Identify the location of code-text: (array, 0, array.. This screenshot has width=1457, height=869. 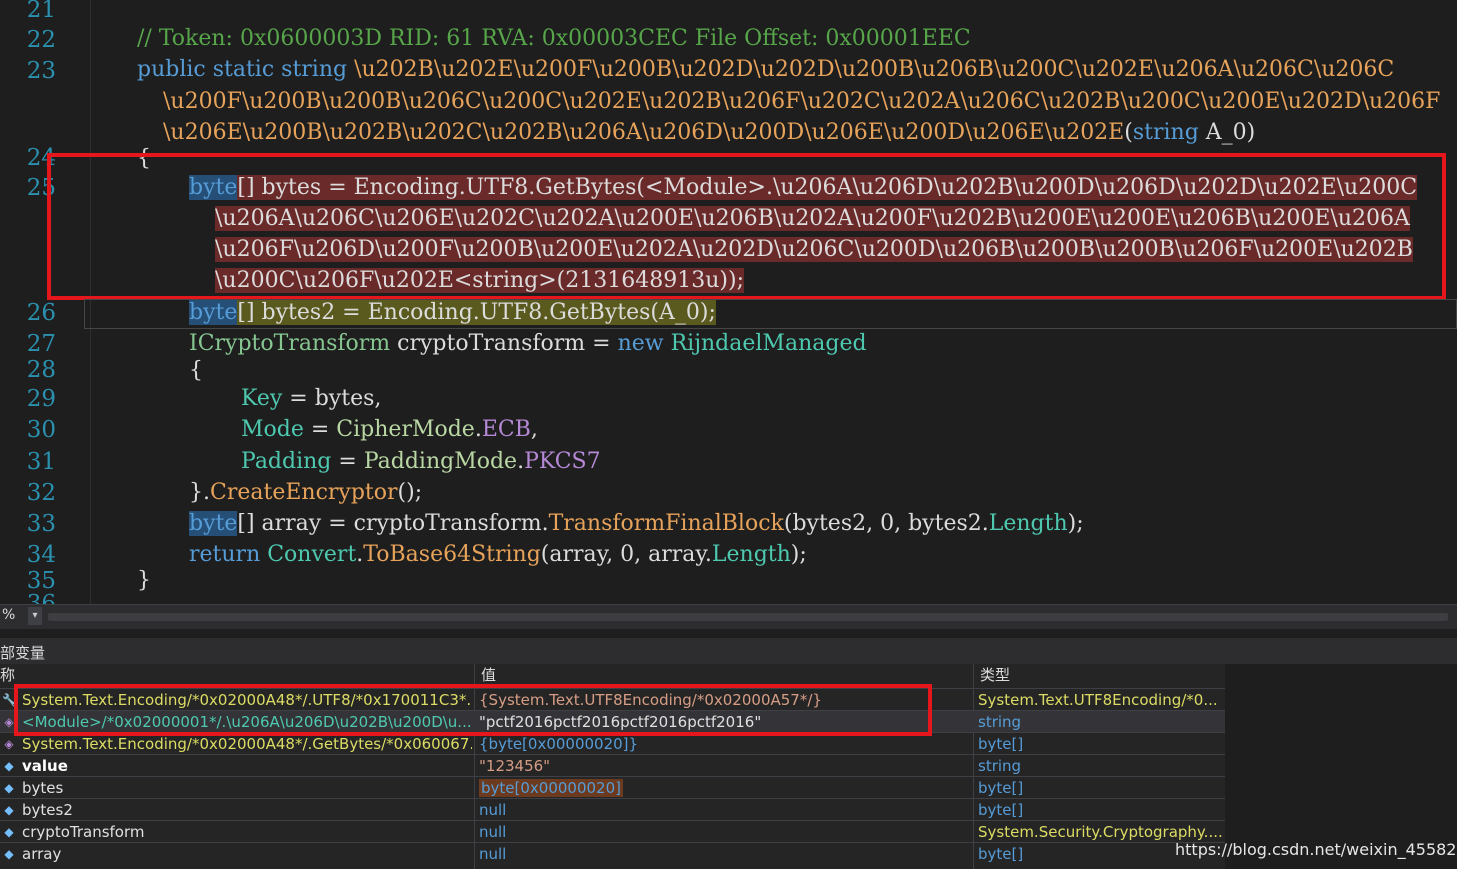
(626, 554).